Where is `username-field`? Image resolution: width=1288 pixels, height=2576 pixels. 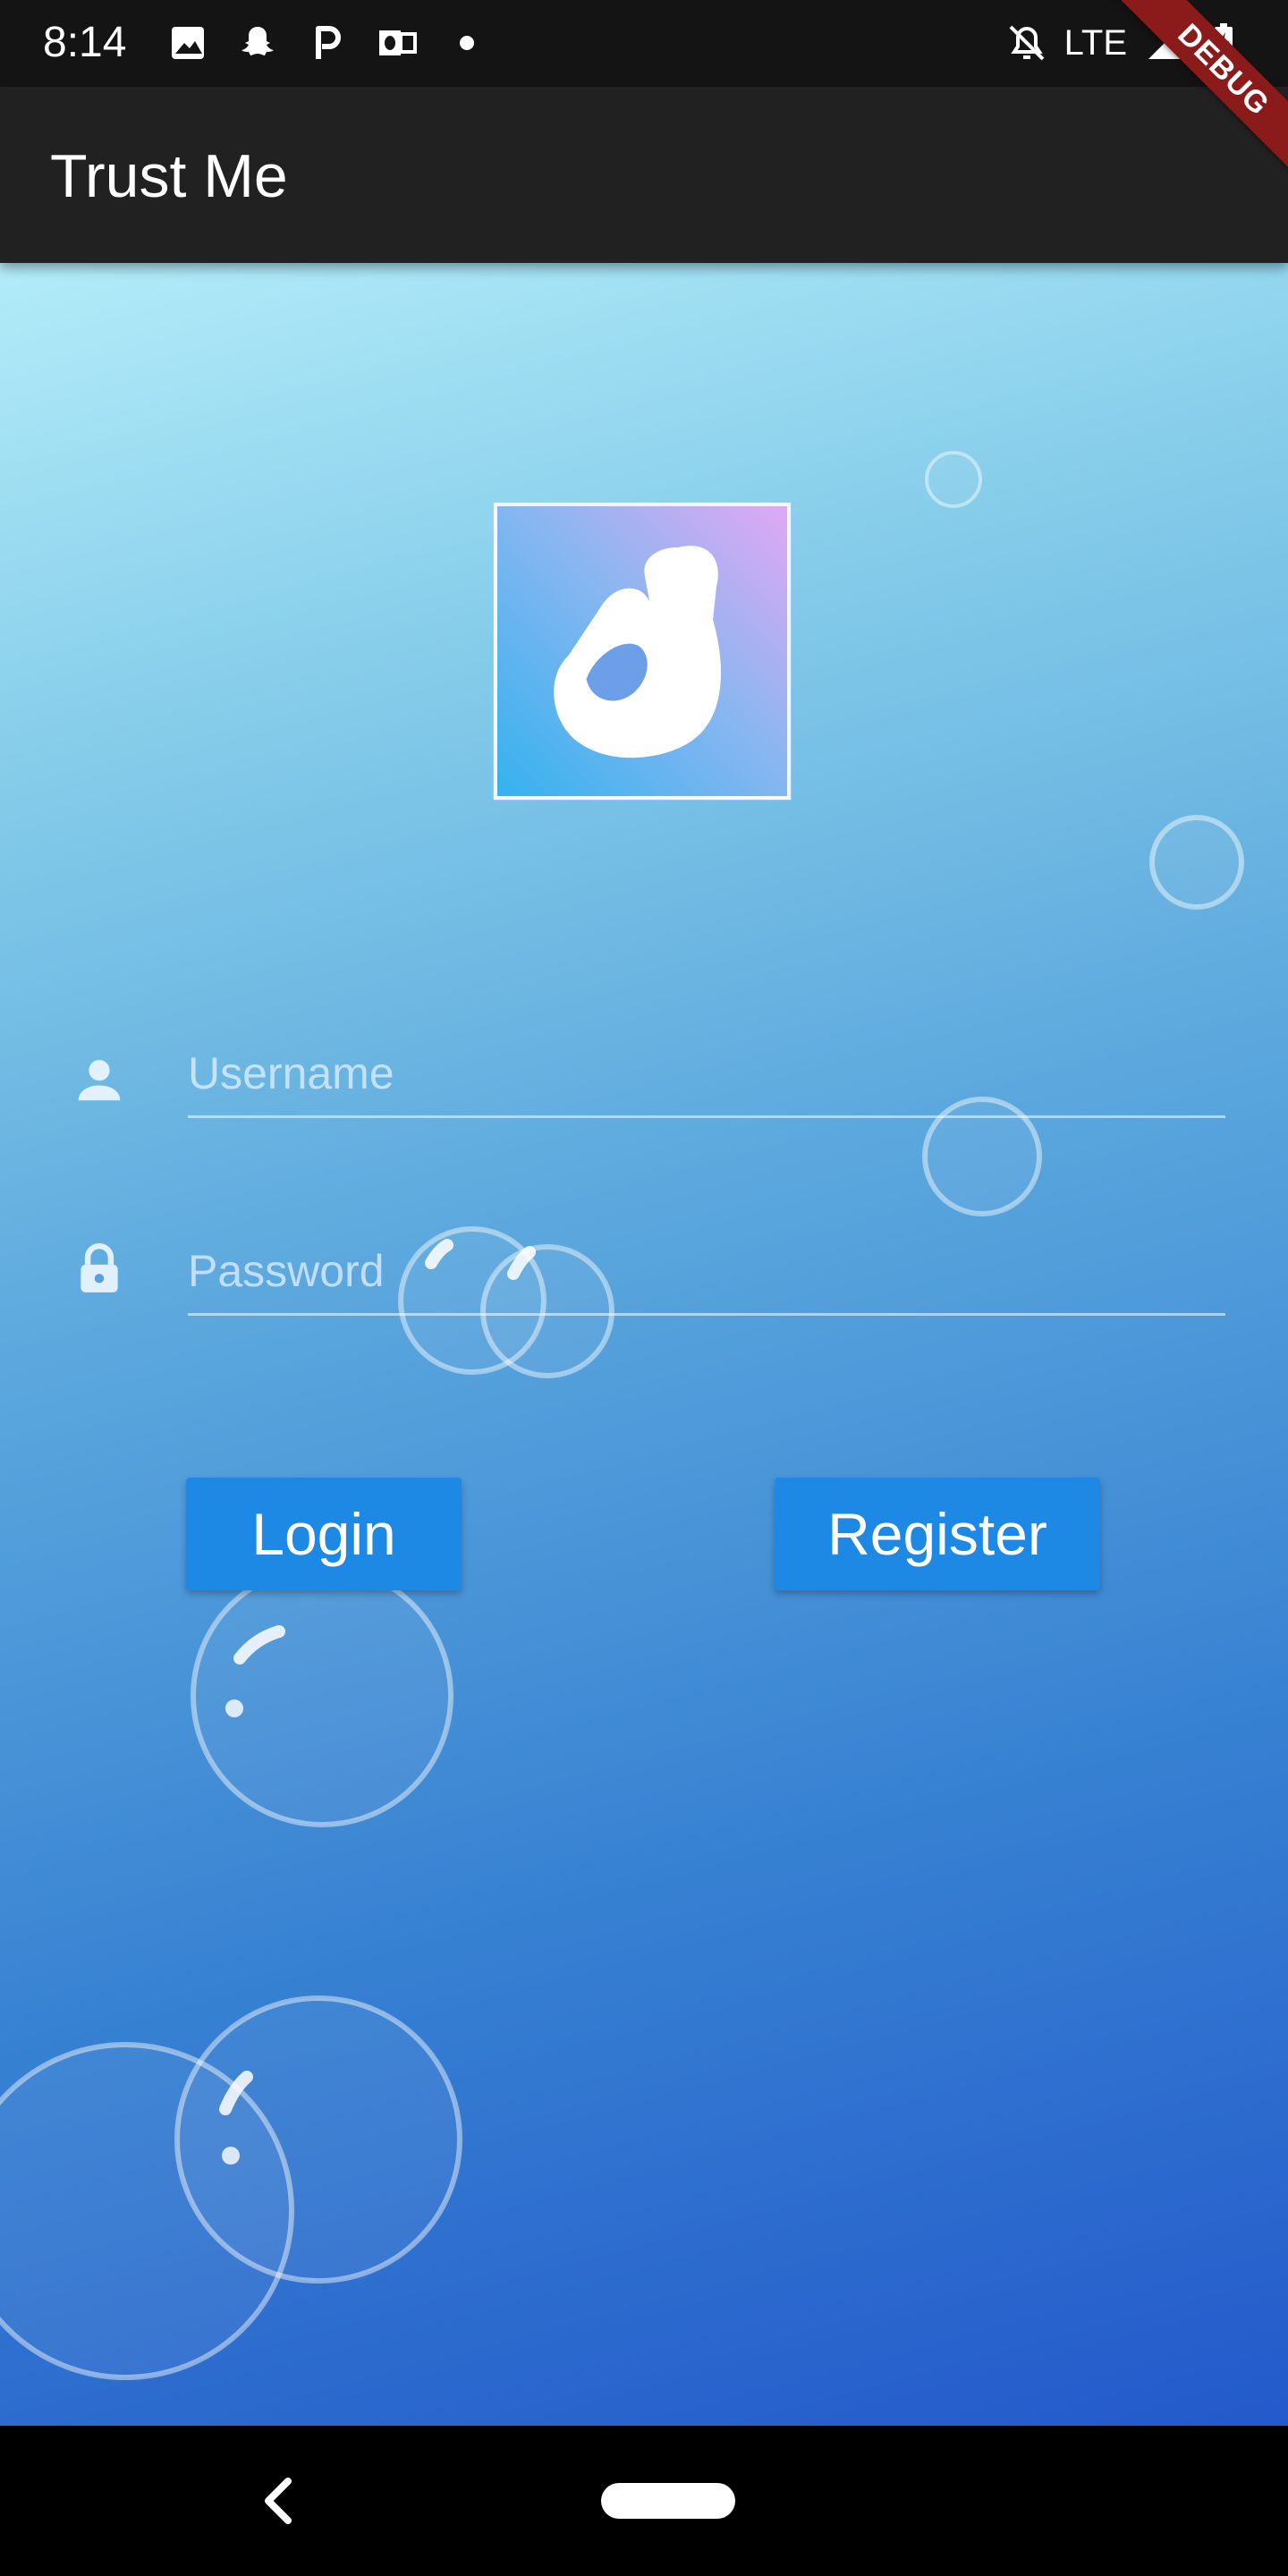 username-field is located at coordinates (706, 1078).